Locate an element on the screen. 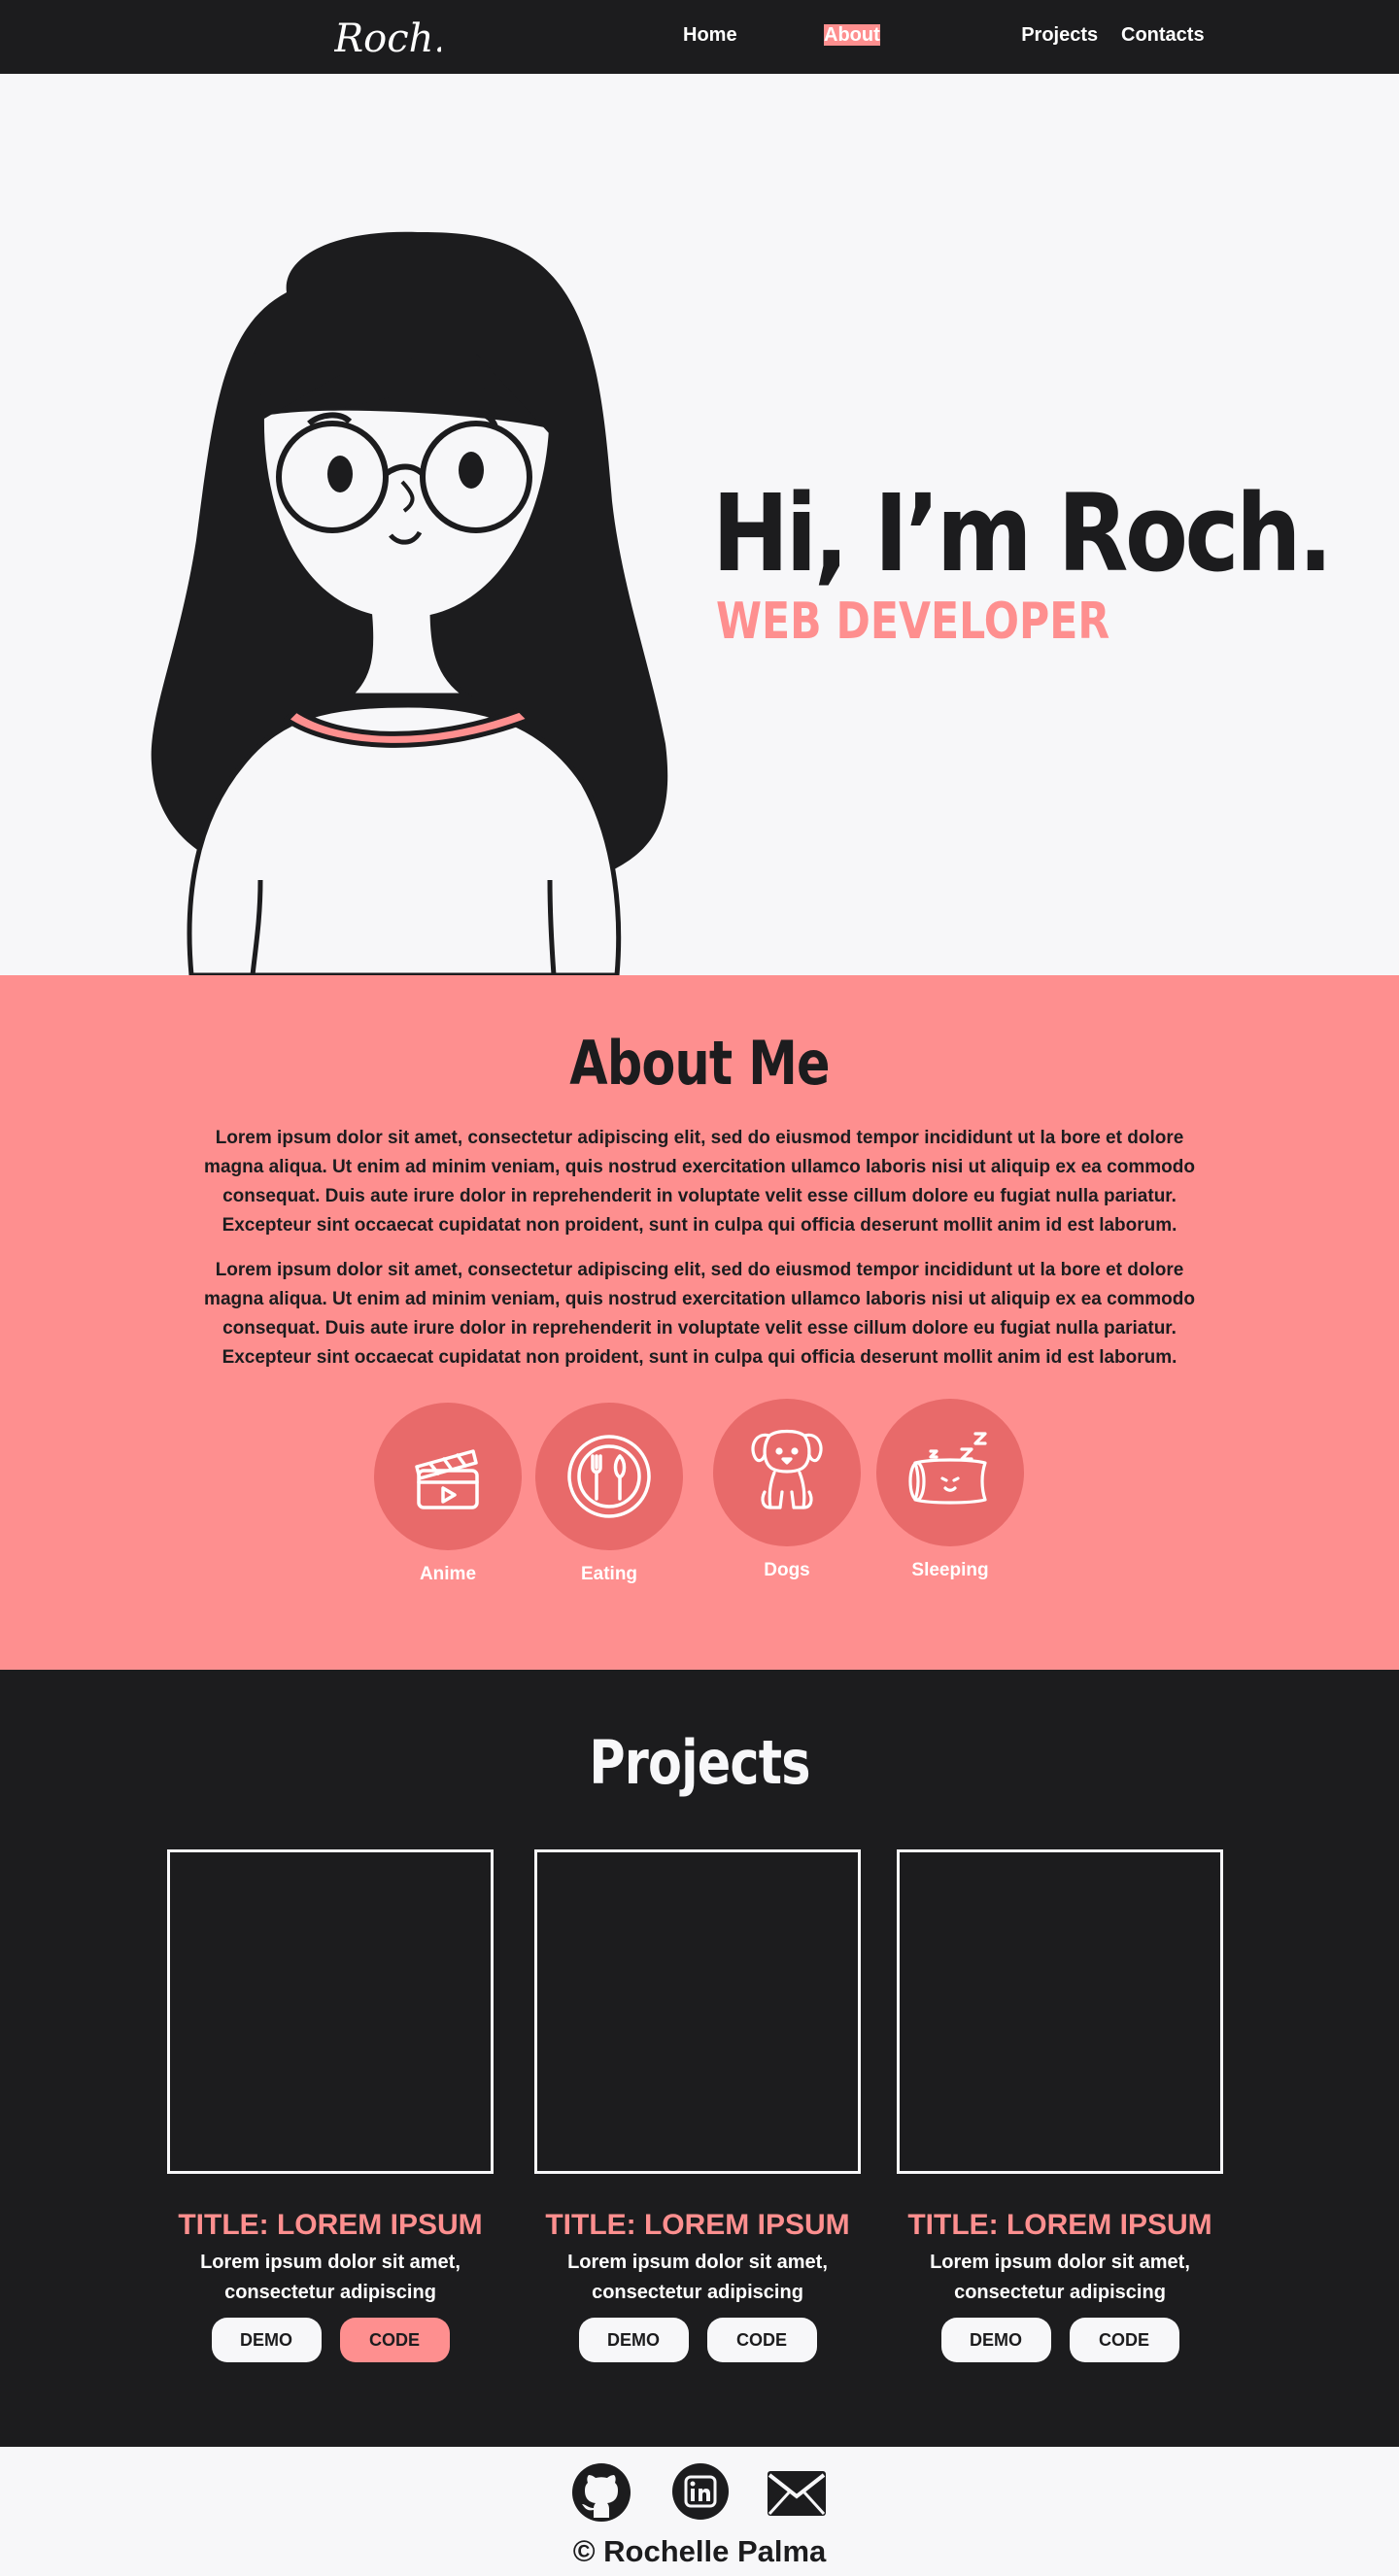 The image size is (1399, 2576). dog-icon is located at coordinates (787, 1469).